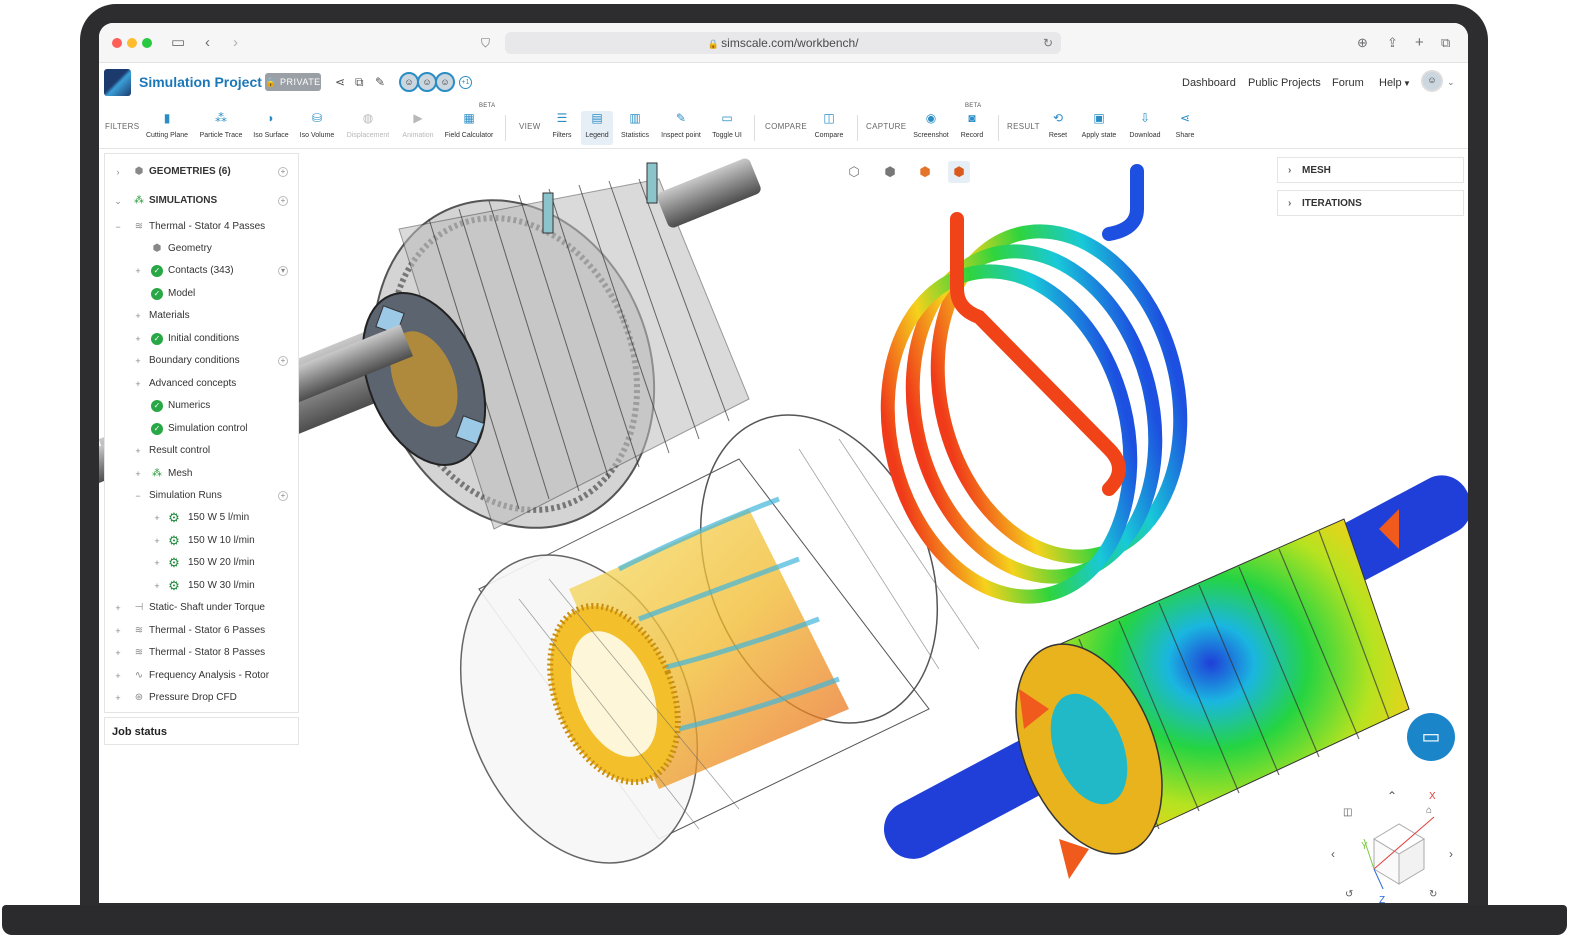 This screenshot has height=940, width=1571. What do you see at coordinates (1347, 812) in the screenshot?
I see `camera-icon: ◫` at bounding box center [1347, 812].